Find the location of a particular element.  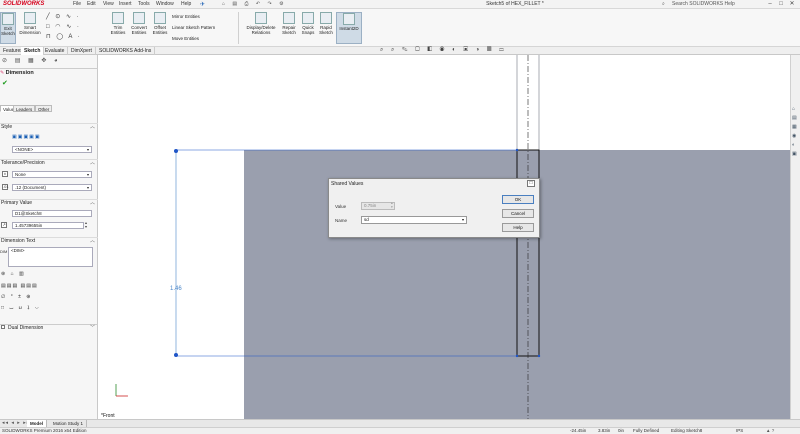

units-status: IPS is located at coordinates (739, 431).